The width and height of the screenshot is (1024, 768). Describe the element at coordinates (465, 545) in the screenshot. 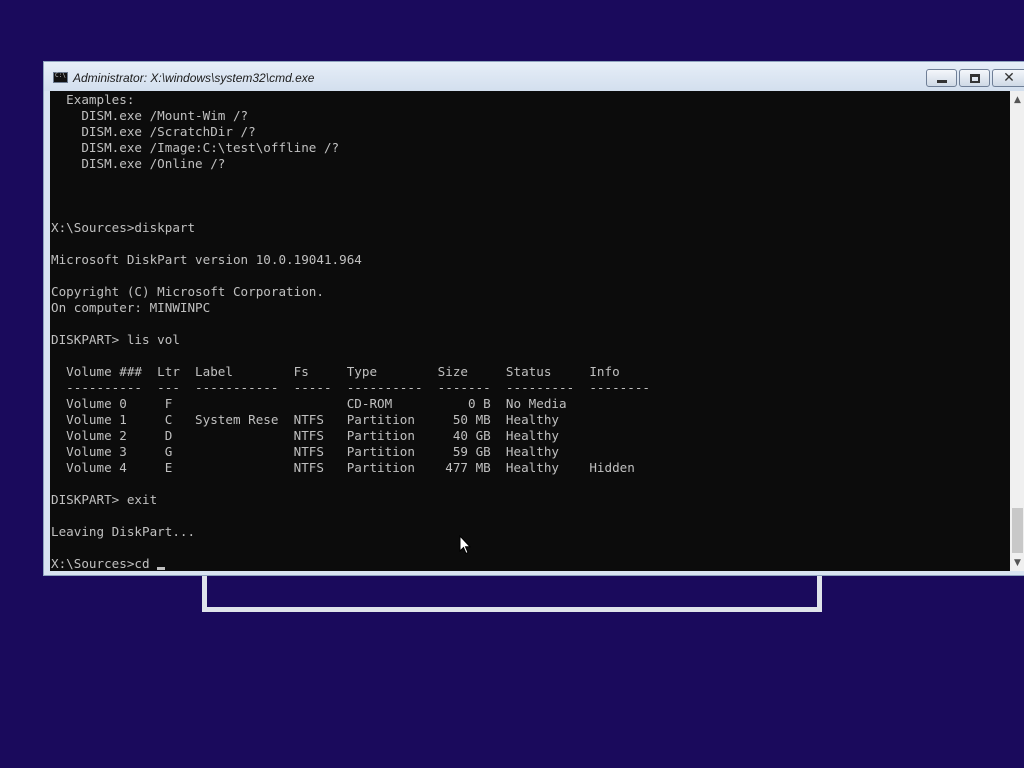

I see `mouse-pointer-icon` at that location.